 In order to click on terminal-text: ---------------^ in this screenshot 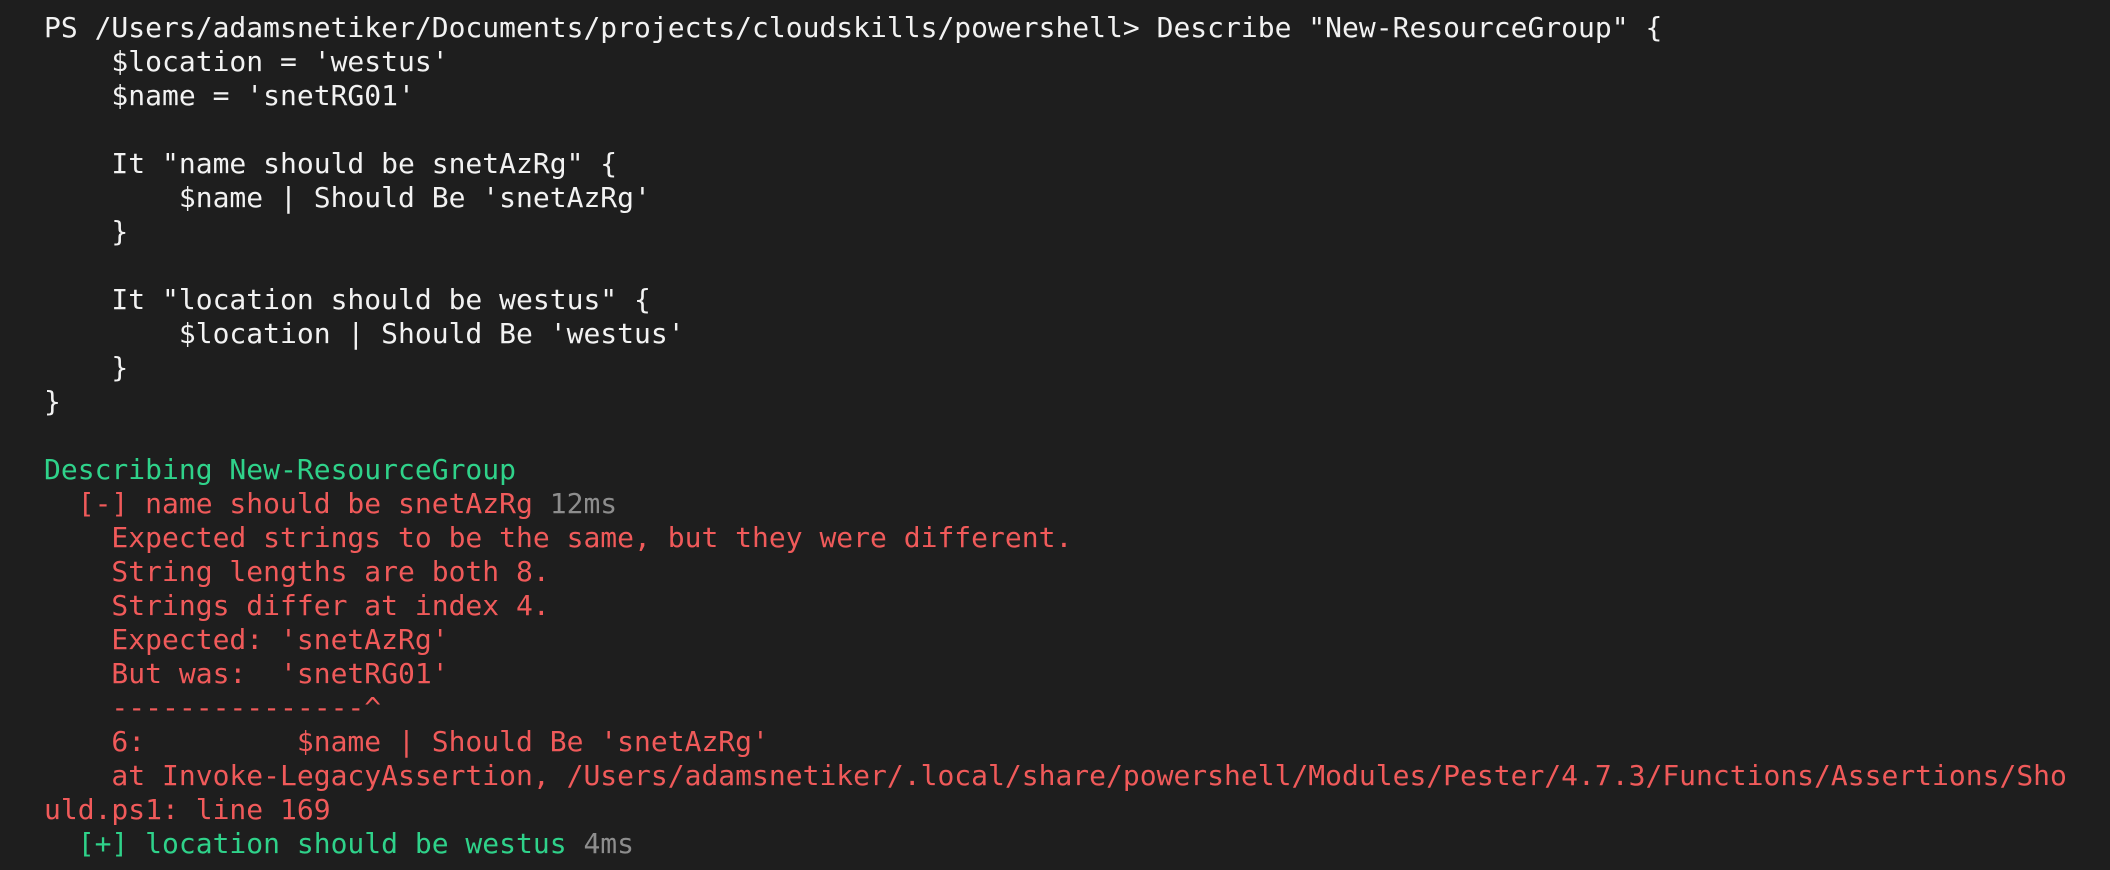, I will do `click(213, 707)`.